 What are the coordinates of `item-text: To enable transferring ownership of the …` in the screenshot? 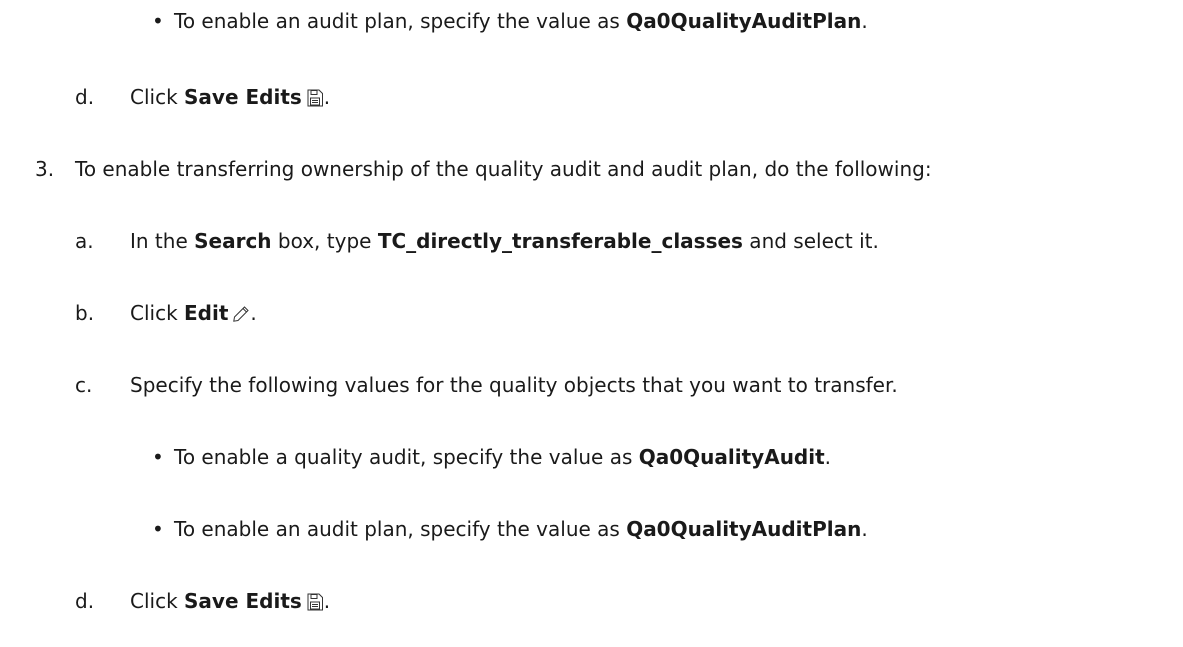 It's located at (503, 169).